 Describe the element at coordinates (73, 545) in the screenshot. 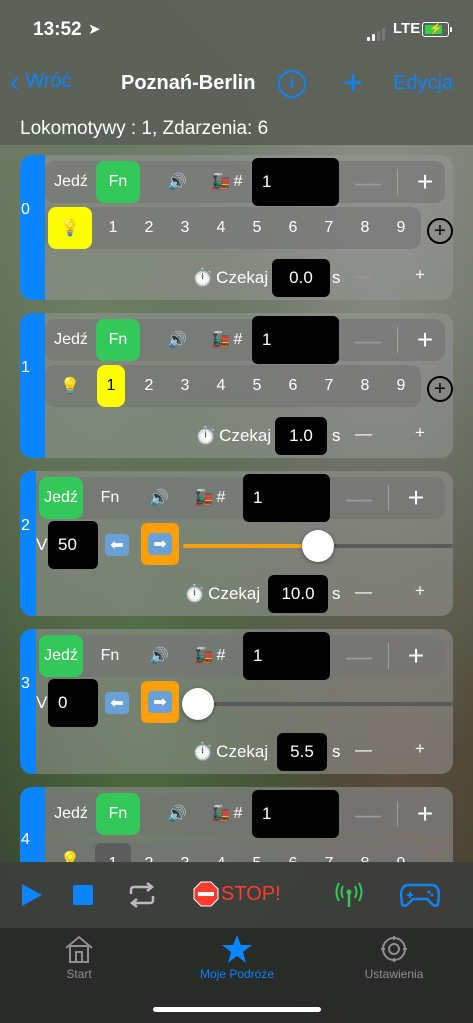

I see `speed-value-field: 50` at that location.